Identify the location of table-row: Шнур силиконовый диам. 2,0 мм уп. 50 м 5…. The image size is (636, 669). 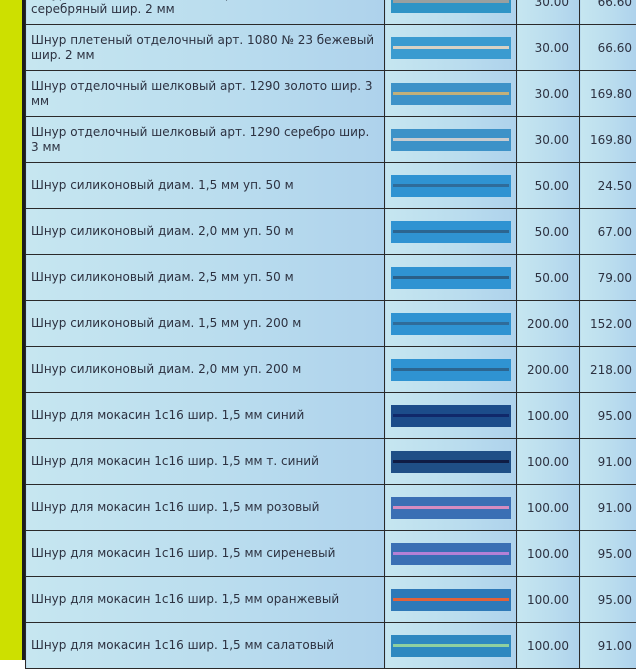
(331, 232).